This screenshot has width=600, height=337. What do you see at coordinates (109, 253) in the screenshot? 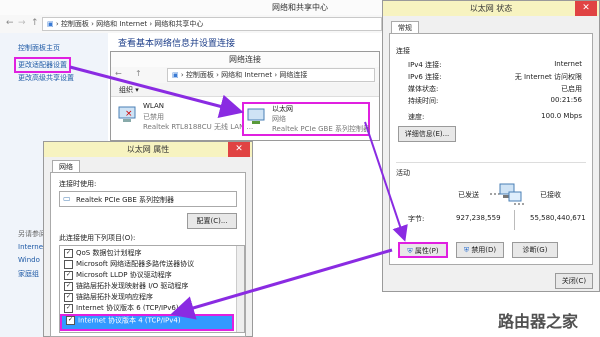
I see `list-item-label: QoS 数据包计划程序` at bounding box center [109, 253].